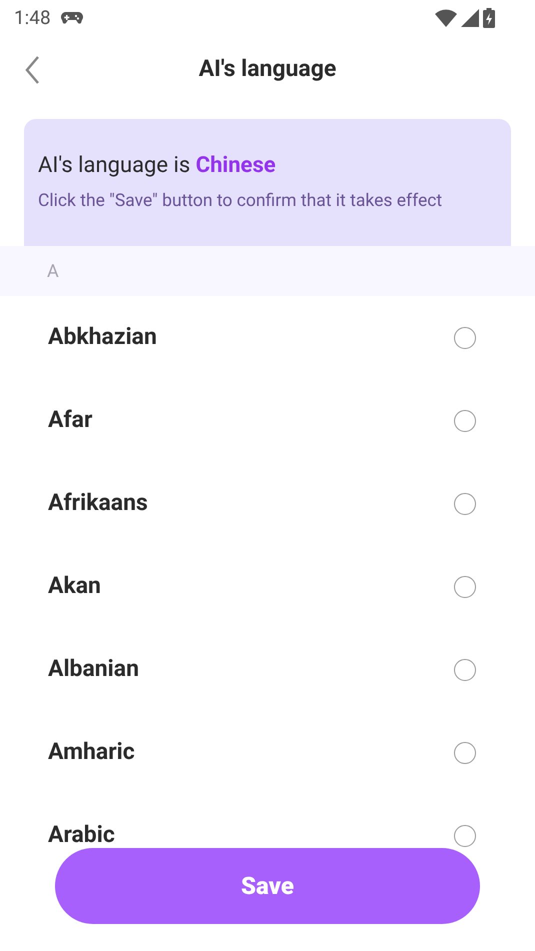 The width and height of the screenshot is (535, 951). Describe the element at coordinates (74, 586) in the screenshot. I see `language-name: Akan` at that location.